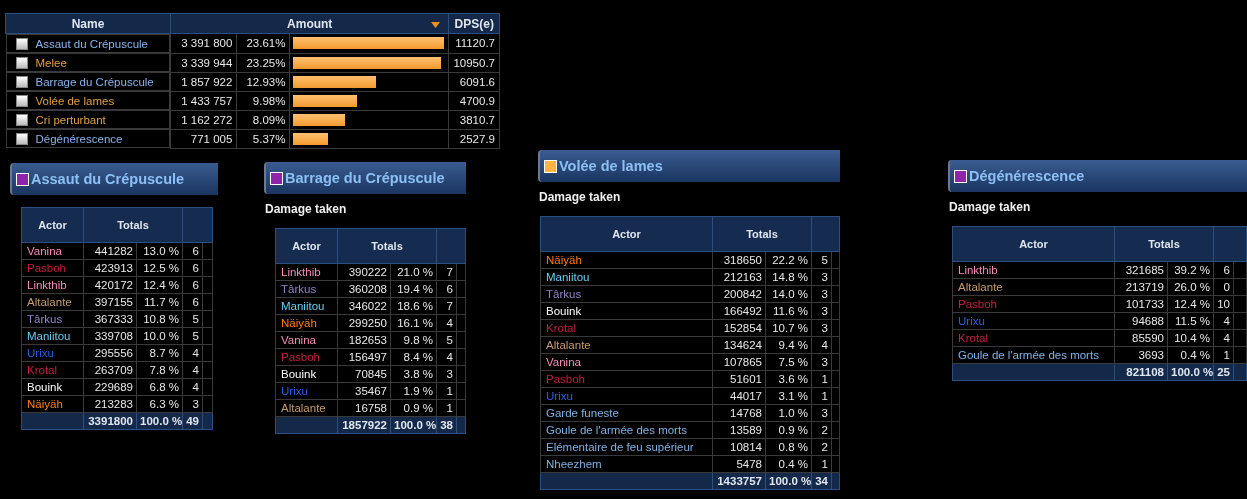  I want to click on table-cell: 134624, so click(739, 345).